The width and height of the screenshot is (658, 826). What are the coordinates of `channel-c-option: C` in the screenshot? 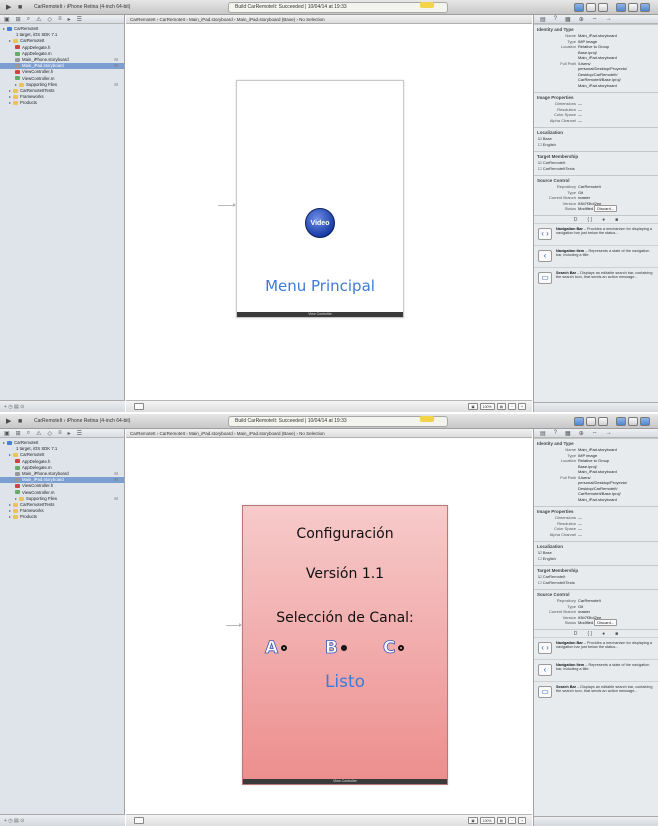 It's located at (394, 648).